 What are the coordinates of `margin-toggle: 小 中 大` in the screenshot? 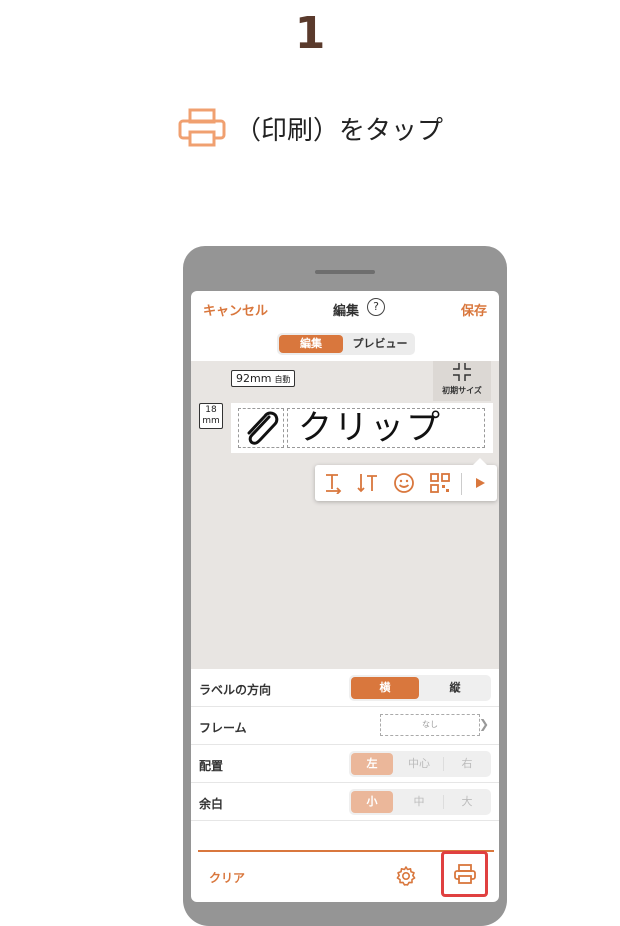 It's located at (420, 802).